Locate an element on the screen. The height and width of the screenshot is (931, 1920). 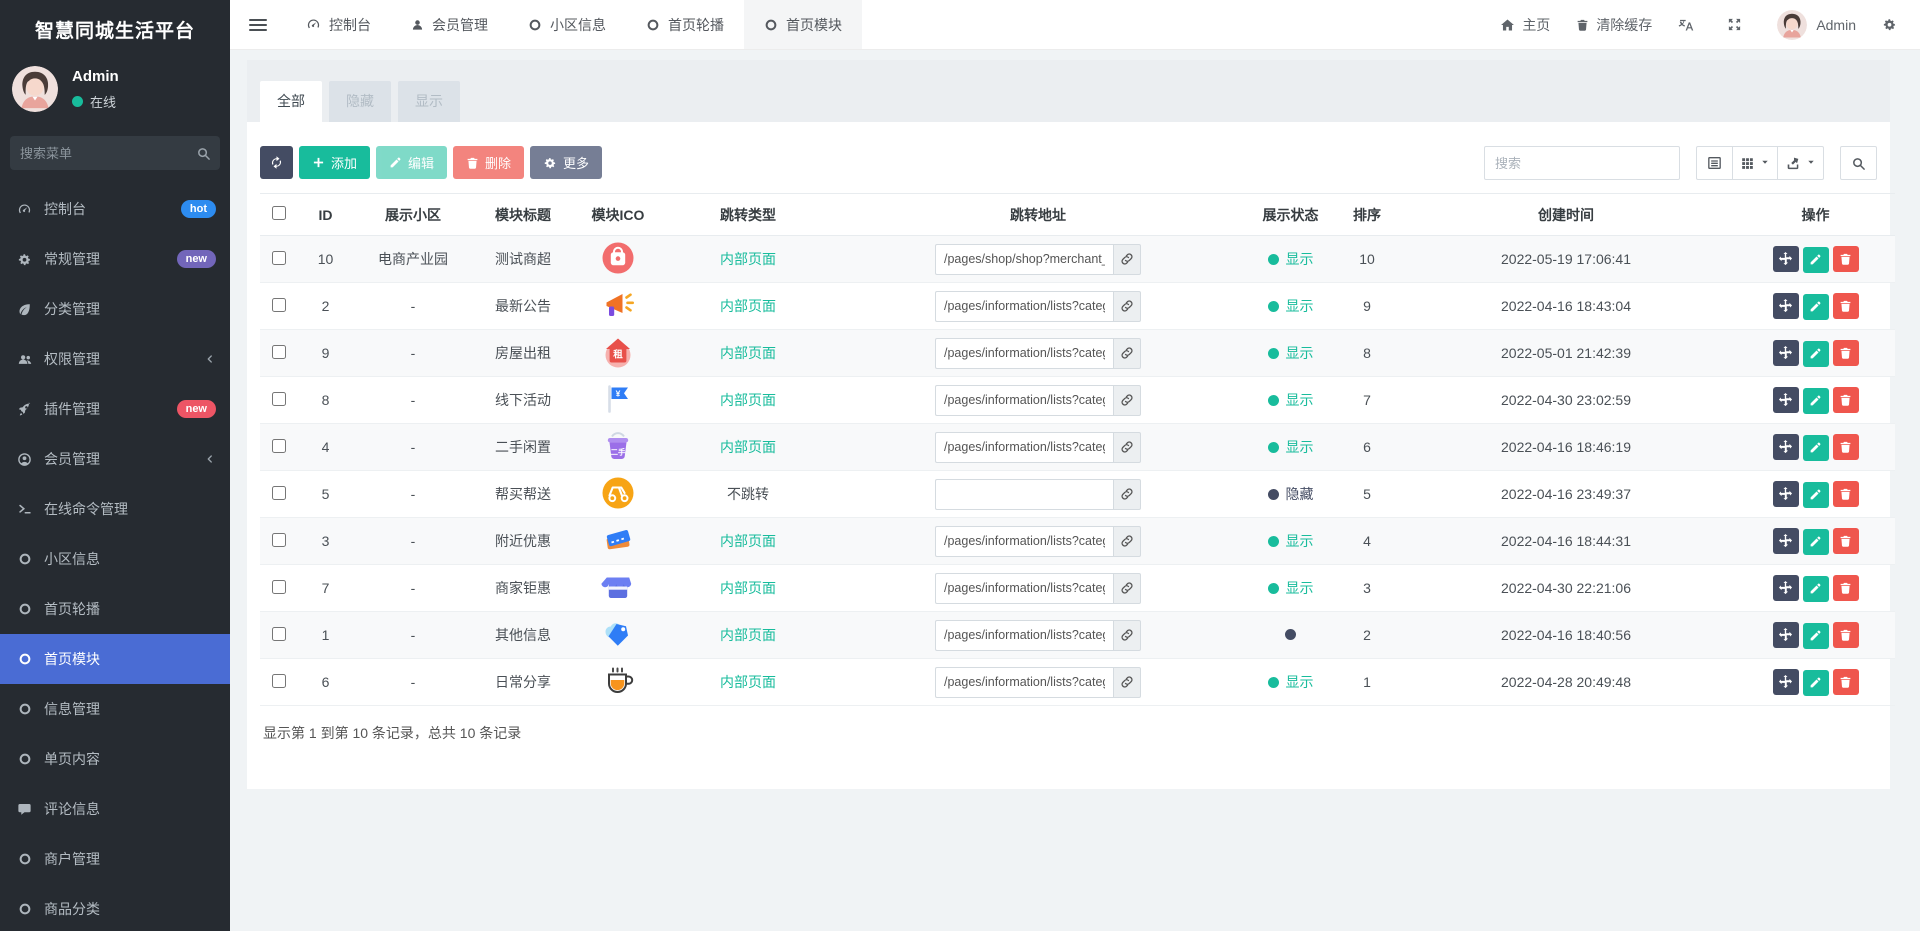
cell-status is located at coordinates (1290, 635).